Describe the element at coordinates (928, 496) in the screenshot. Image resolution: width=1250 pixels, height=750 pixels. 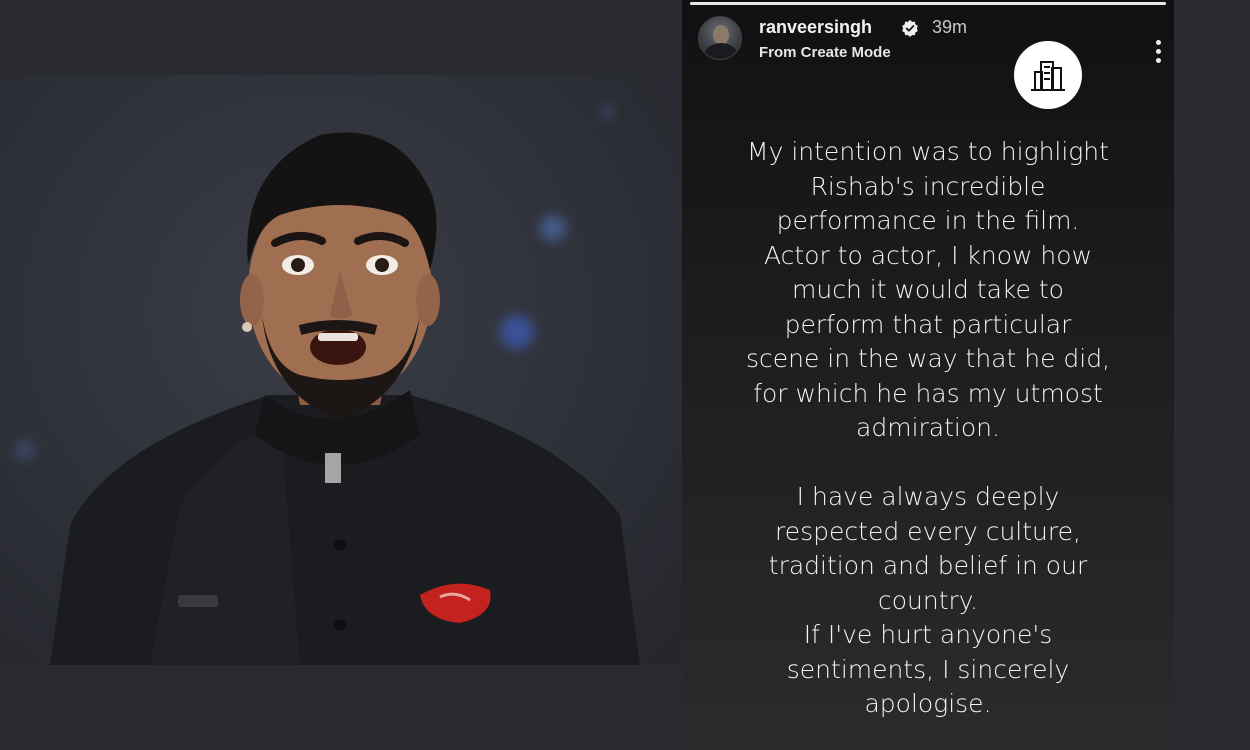
I see `caption-line: I have always deeply` at that location.